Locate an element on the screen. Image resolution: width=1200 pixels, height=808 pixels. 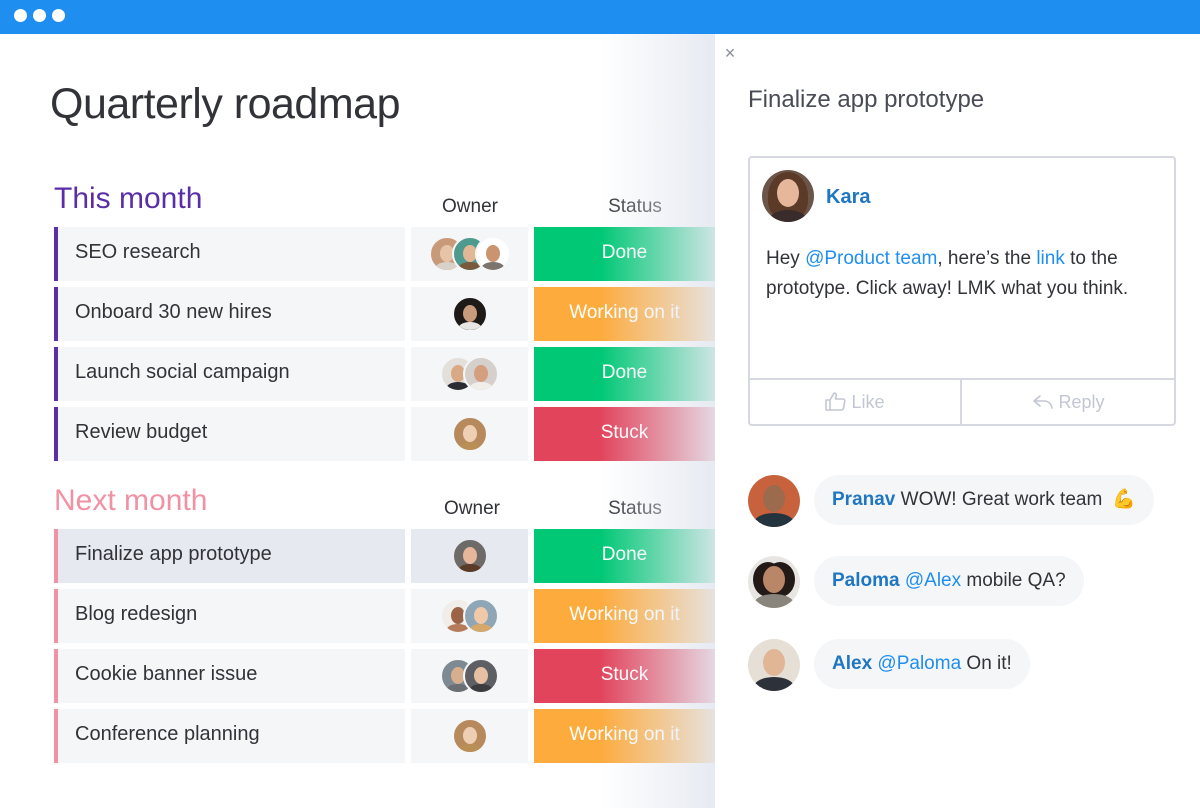
reply-bubble: Paloma @Alex mobile QA? is located at coordinates (949, 581).